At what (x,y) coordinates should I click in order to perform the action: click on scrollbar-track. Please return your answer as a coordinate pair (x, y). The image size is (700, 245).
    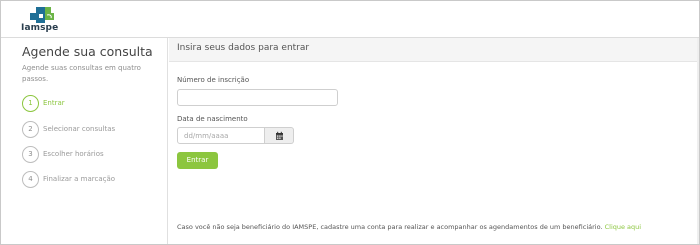
    Looking at the image, I should click on (698, 141).